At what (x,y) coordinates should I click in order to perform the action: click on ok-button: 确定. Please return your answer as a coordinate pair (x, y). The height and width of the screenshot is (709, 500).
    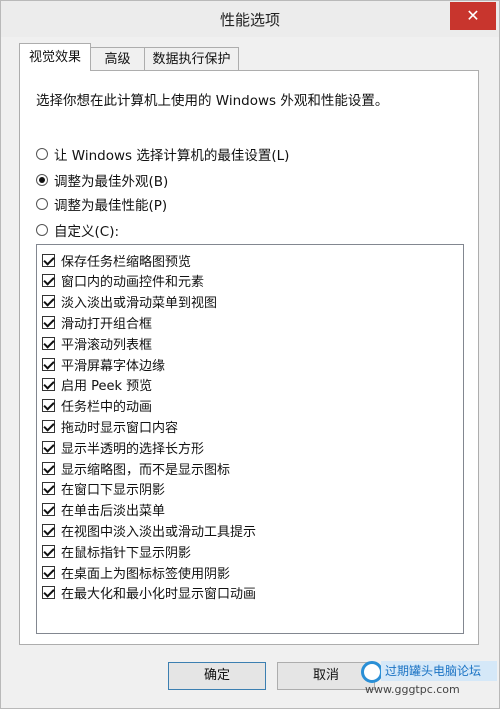
    Looking at the image, I should click on (217, 676).